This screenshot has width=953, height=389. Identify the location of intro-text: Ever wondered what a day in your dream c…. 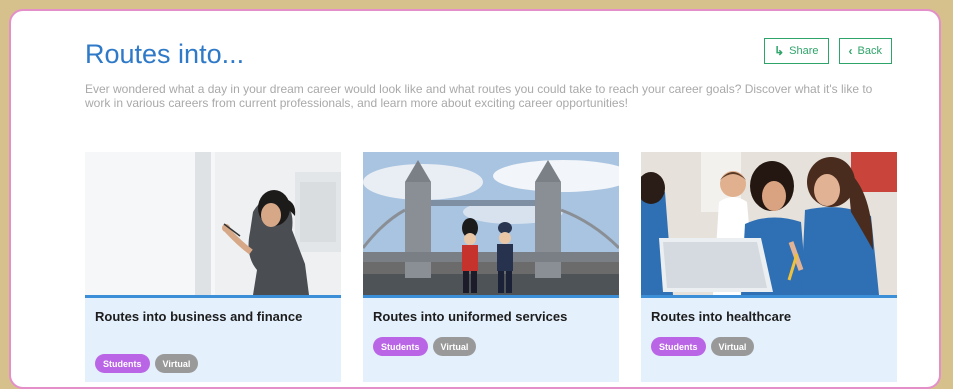
(479, 96).